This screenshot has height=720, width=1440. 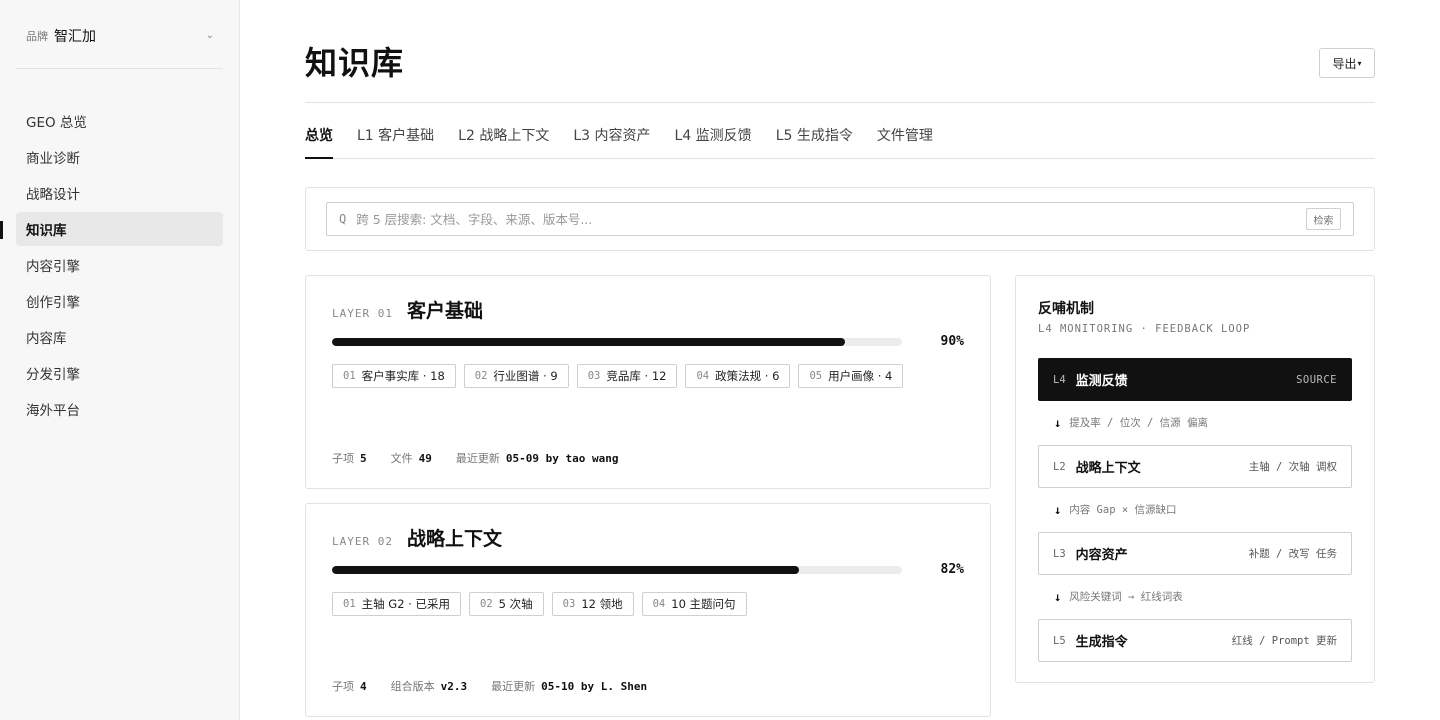 I want to click on export-button: 导出 ▾, so click(x=1347, y=63).